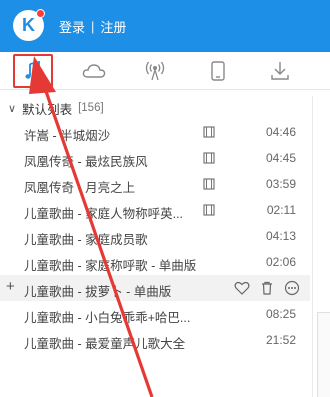 The height and width of the screenshot is (397, 330). Describe the element at coordinates (280, 158) in the screenshot. I see `song-duration: 04:45` at that location.